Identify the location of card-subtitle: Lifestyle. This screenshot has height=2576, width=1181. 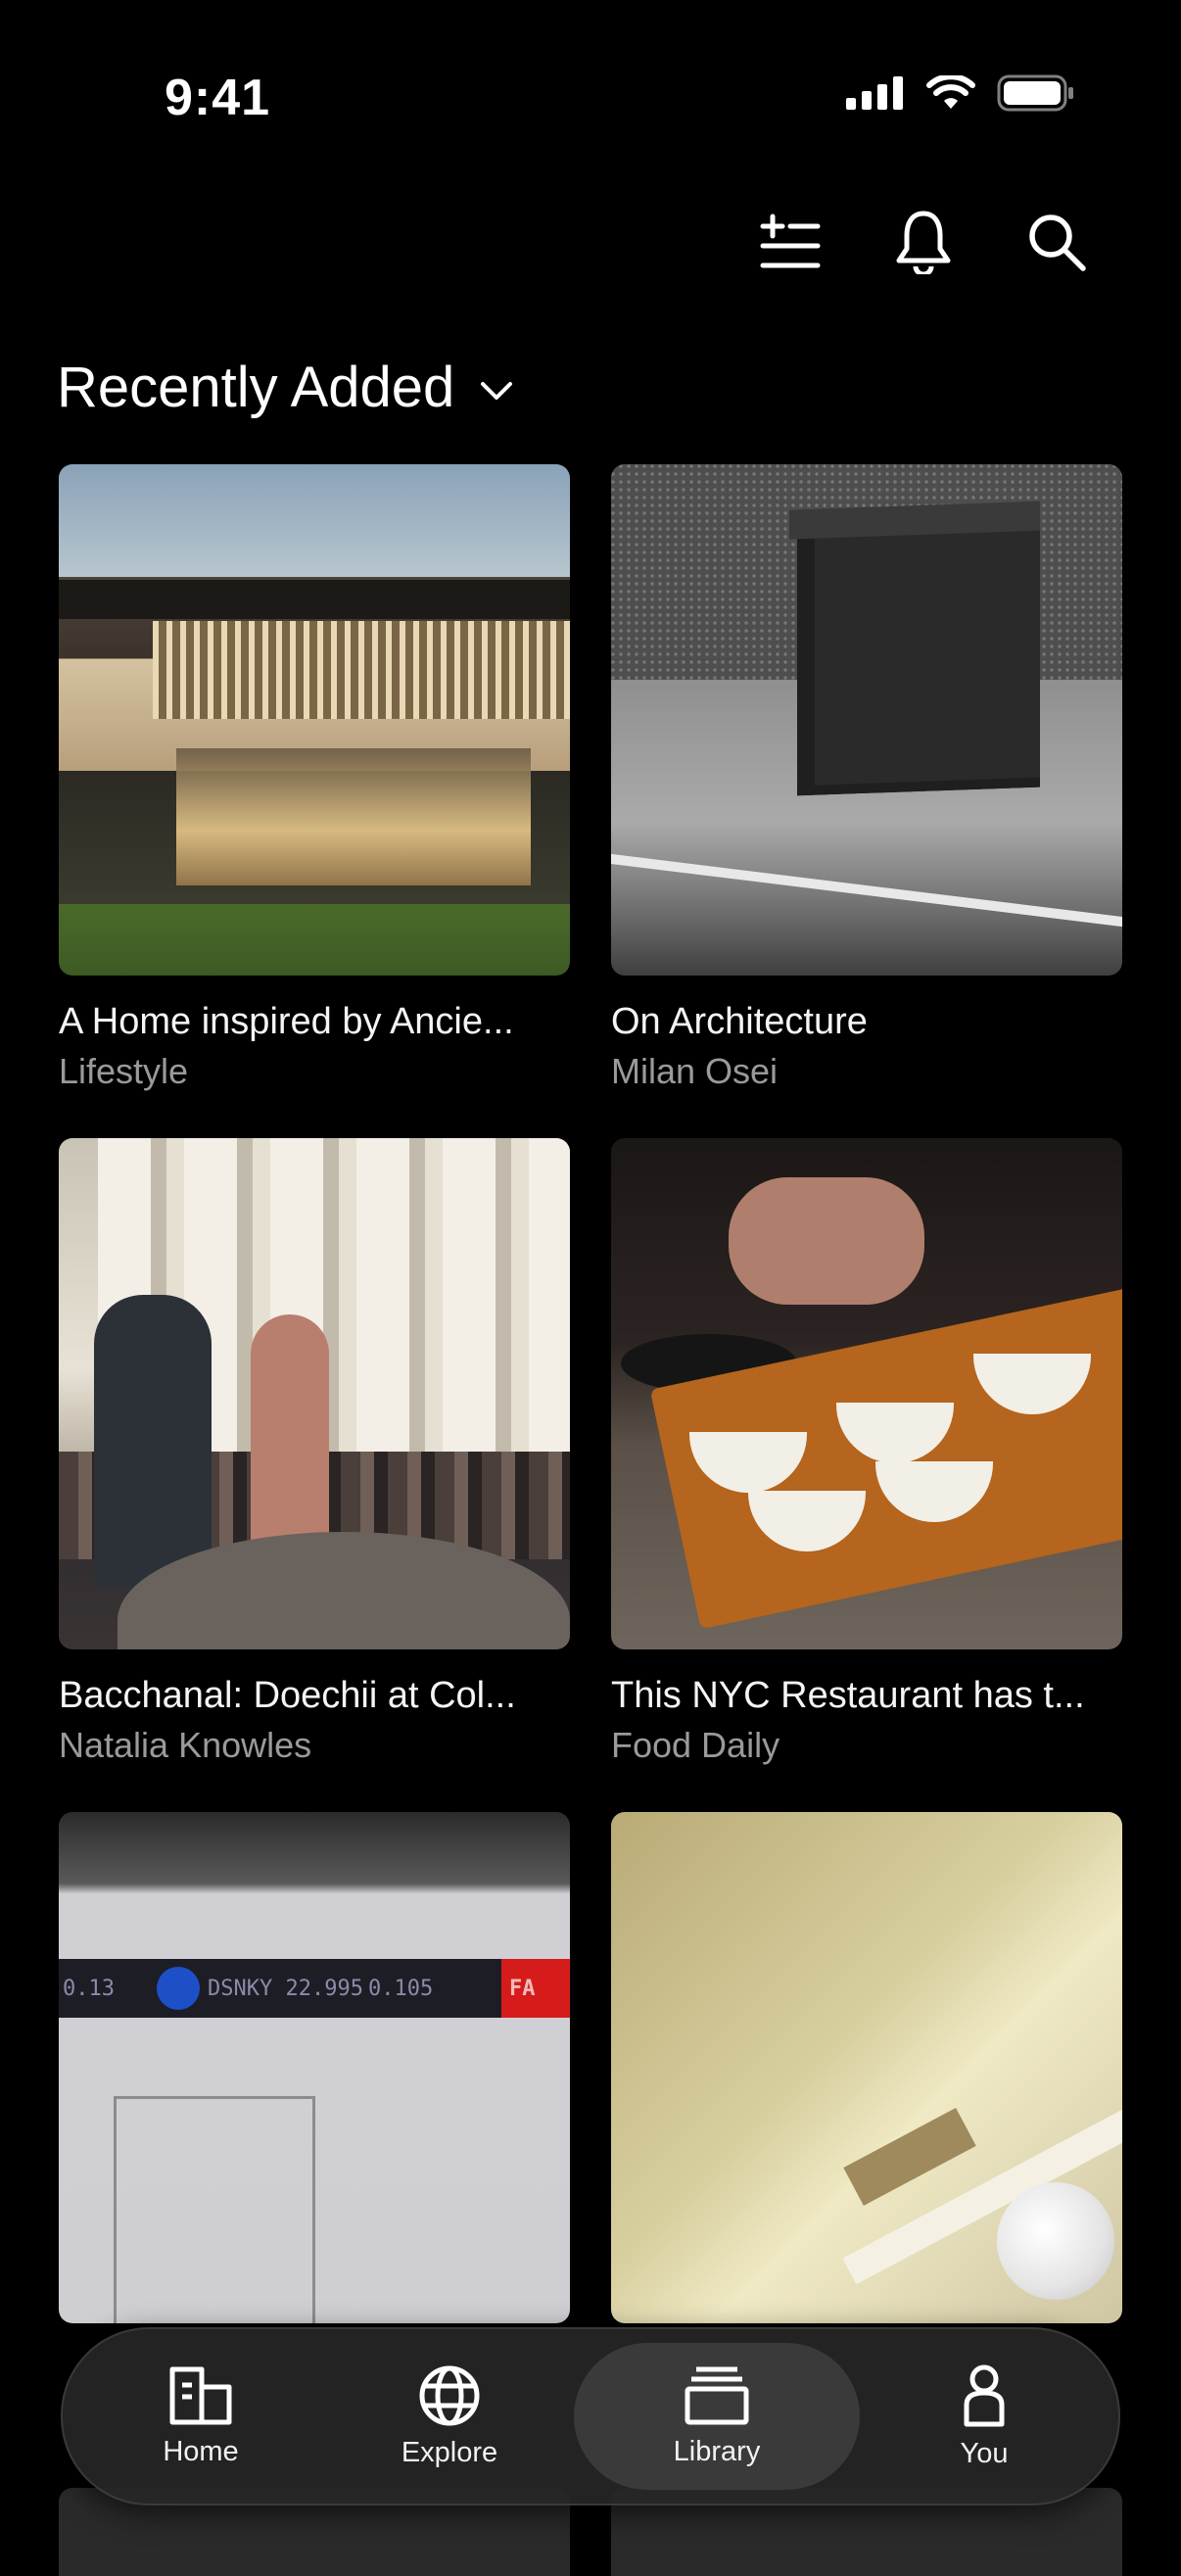
(124, 1071).